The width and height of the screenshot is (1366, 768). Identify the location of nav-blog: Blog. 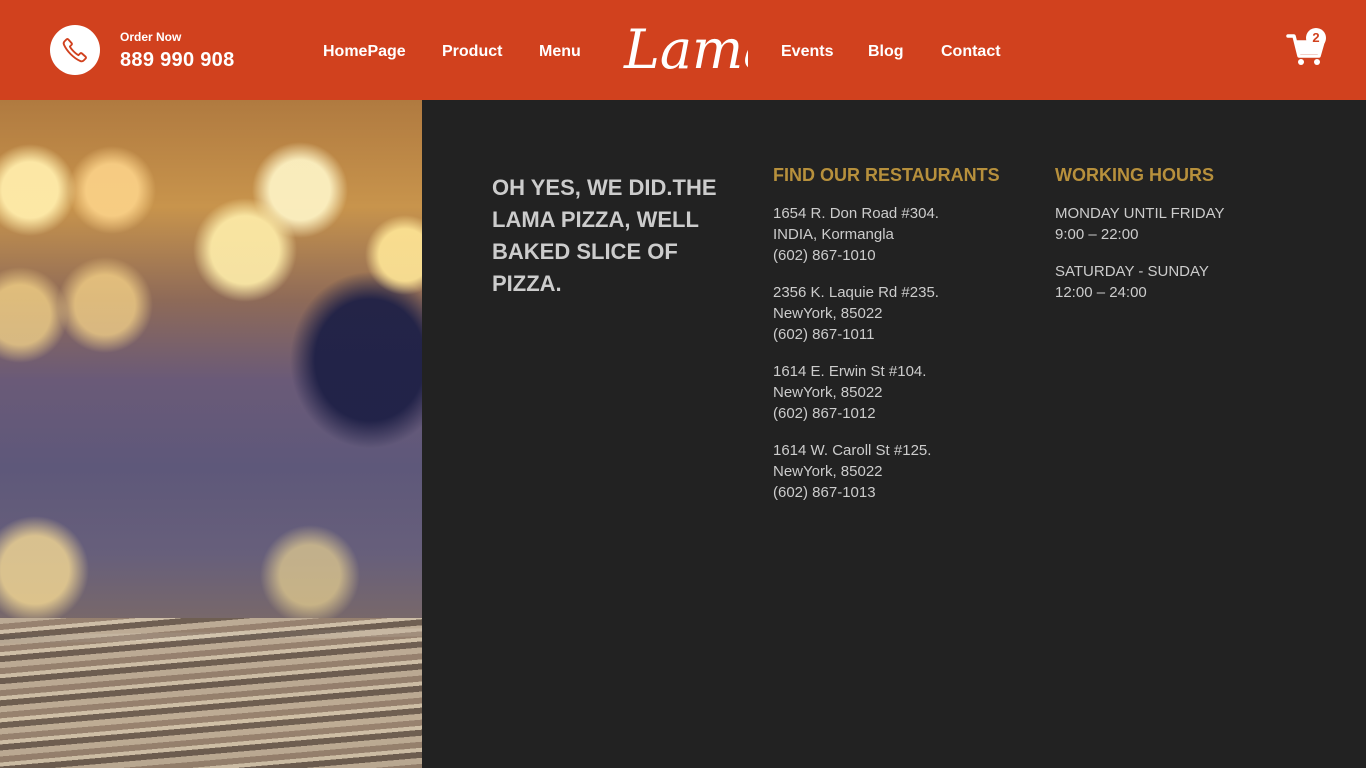
(886, 52).